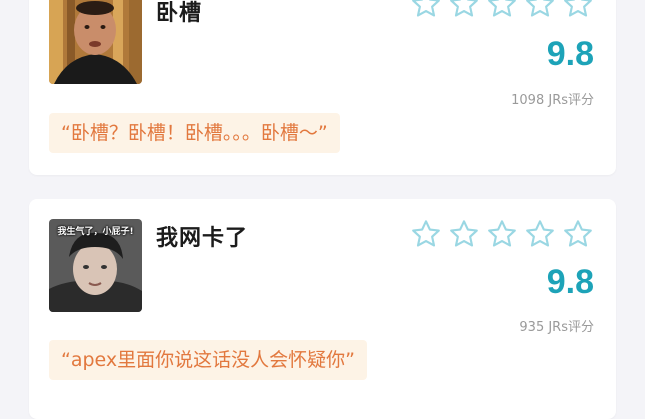 The height and width of the screenshot is (419, 645). I want to click on vote-count: 1098 JRs评分, so click(552, 100).